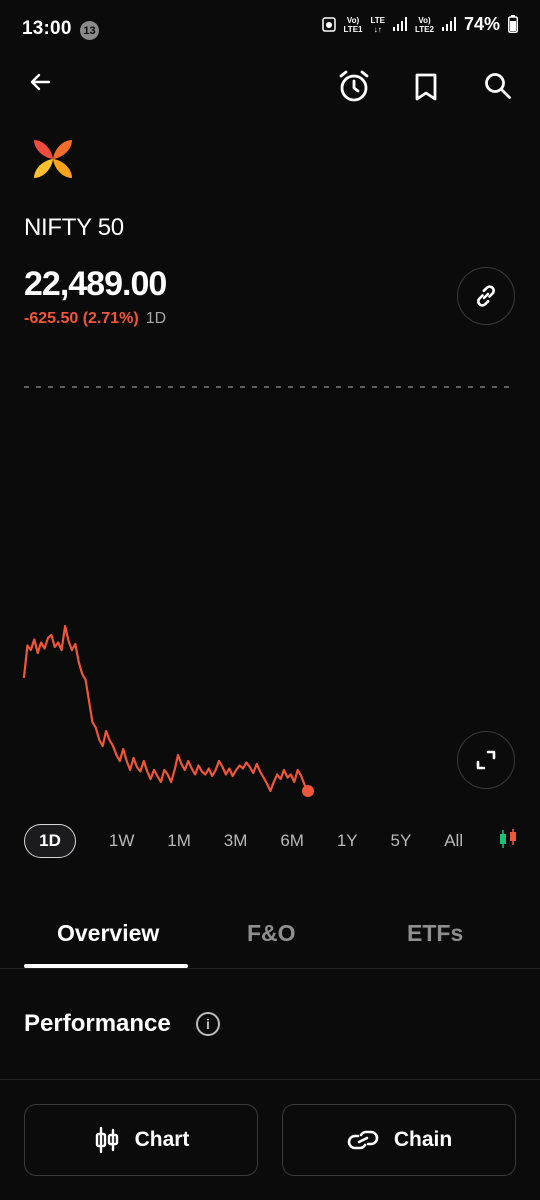 This screenshot has width=540, height=1200. I want to click on search-button, so click(498, 86).